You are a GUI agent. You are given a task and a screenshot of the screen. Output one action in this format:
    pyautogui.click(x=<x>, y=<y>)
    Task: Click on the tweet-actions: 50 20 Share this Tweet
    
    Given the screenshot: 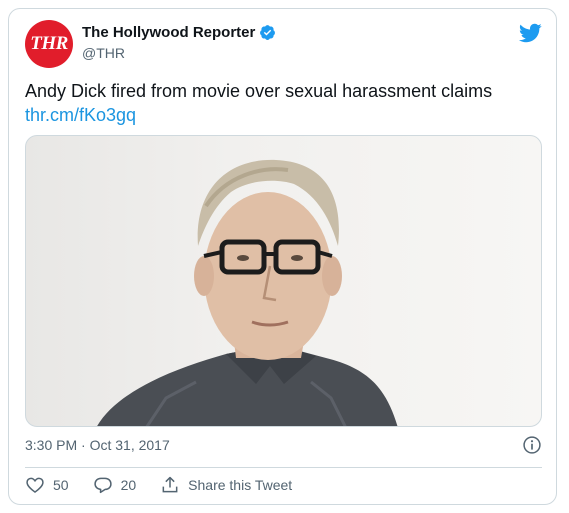 What is the action you would take?
    pyautogui.click(x=170, y=485)
    